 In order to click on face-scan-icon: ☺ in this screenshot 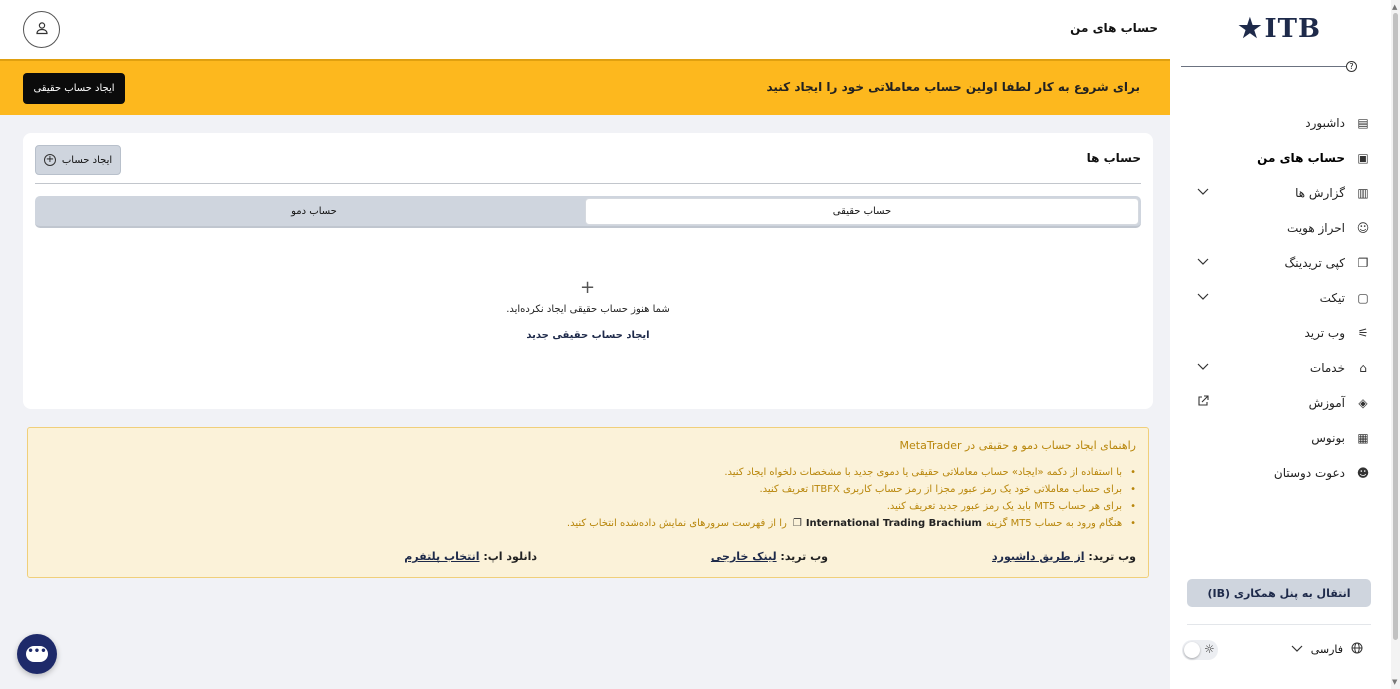, I will do `click(1363, 227)`.